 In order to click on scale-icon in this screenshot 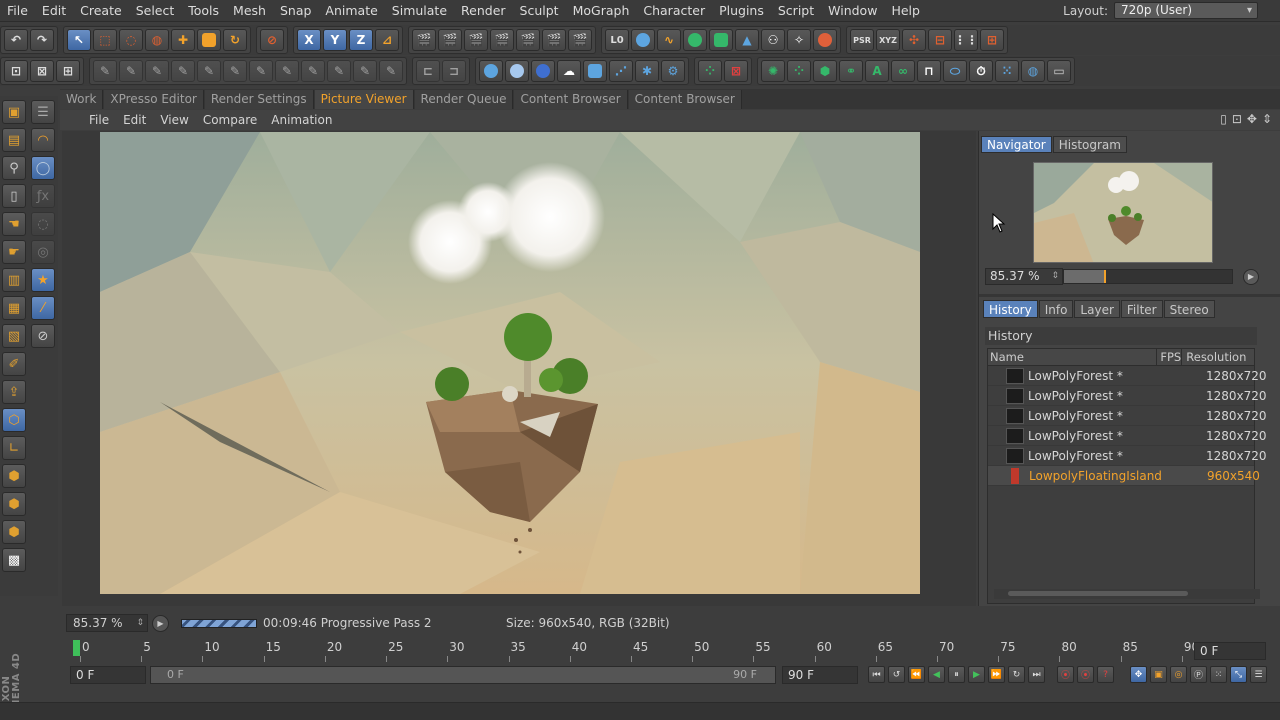, I will do `click(209, 40)`.